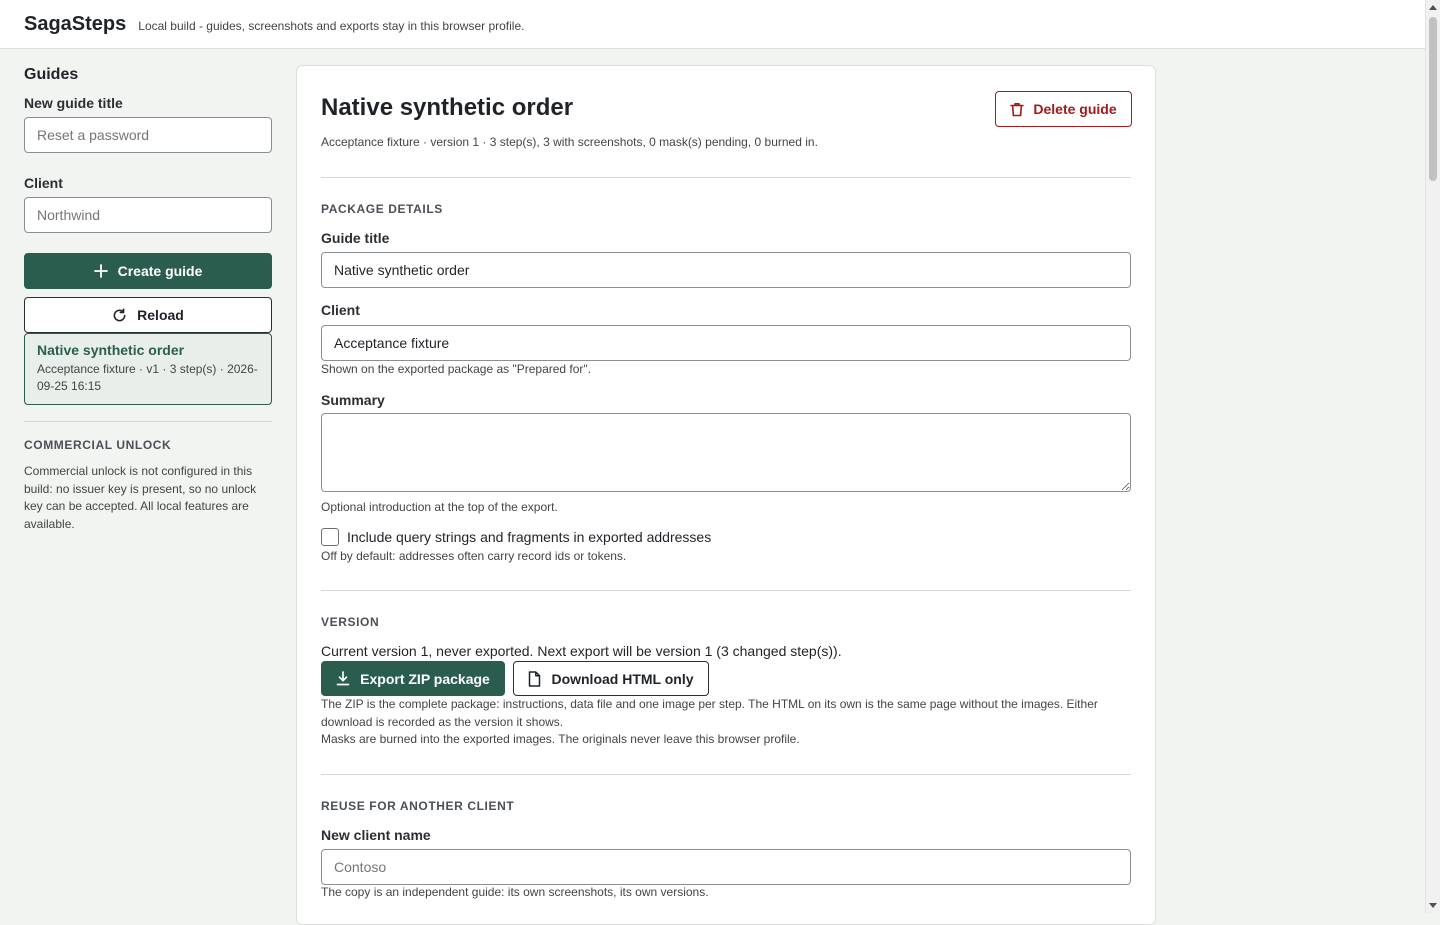  I want to click on sidebar-divider, so click(148, 421).